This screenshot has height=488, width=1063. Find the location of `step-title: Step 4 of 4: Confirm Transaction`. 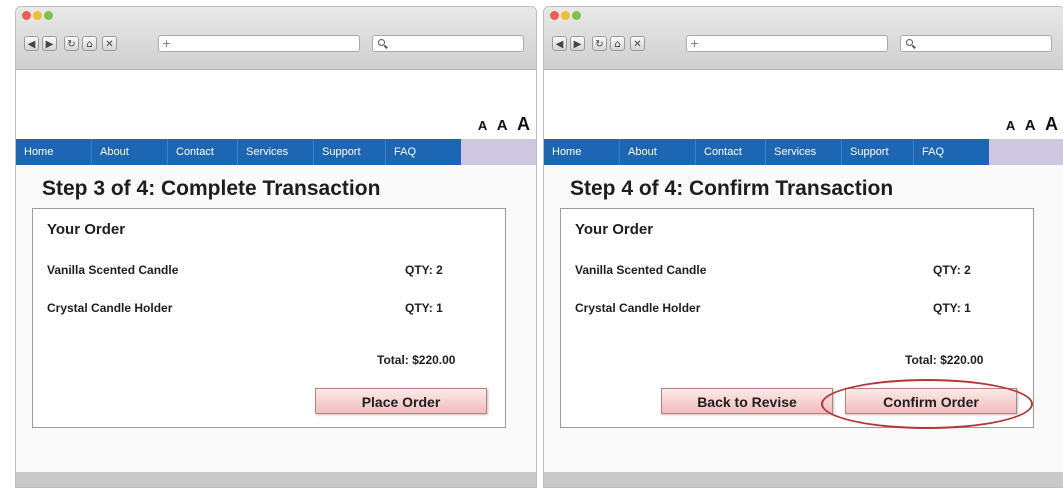

step-title: Step 4 of 4: Confirm Transaction is located at coordinates (732, 188).